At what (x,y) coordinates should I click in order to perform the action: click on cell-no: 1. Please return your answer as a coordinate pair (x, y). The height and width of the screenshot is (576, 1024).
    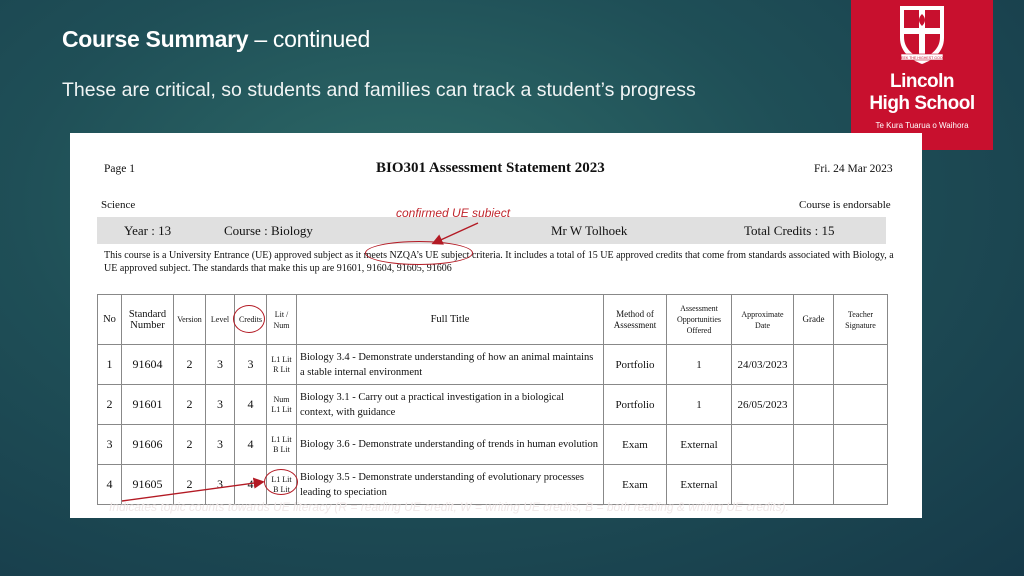
    Looking at the image, I should click on (109, 364).